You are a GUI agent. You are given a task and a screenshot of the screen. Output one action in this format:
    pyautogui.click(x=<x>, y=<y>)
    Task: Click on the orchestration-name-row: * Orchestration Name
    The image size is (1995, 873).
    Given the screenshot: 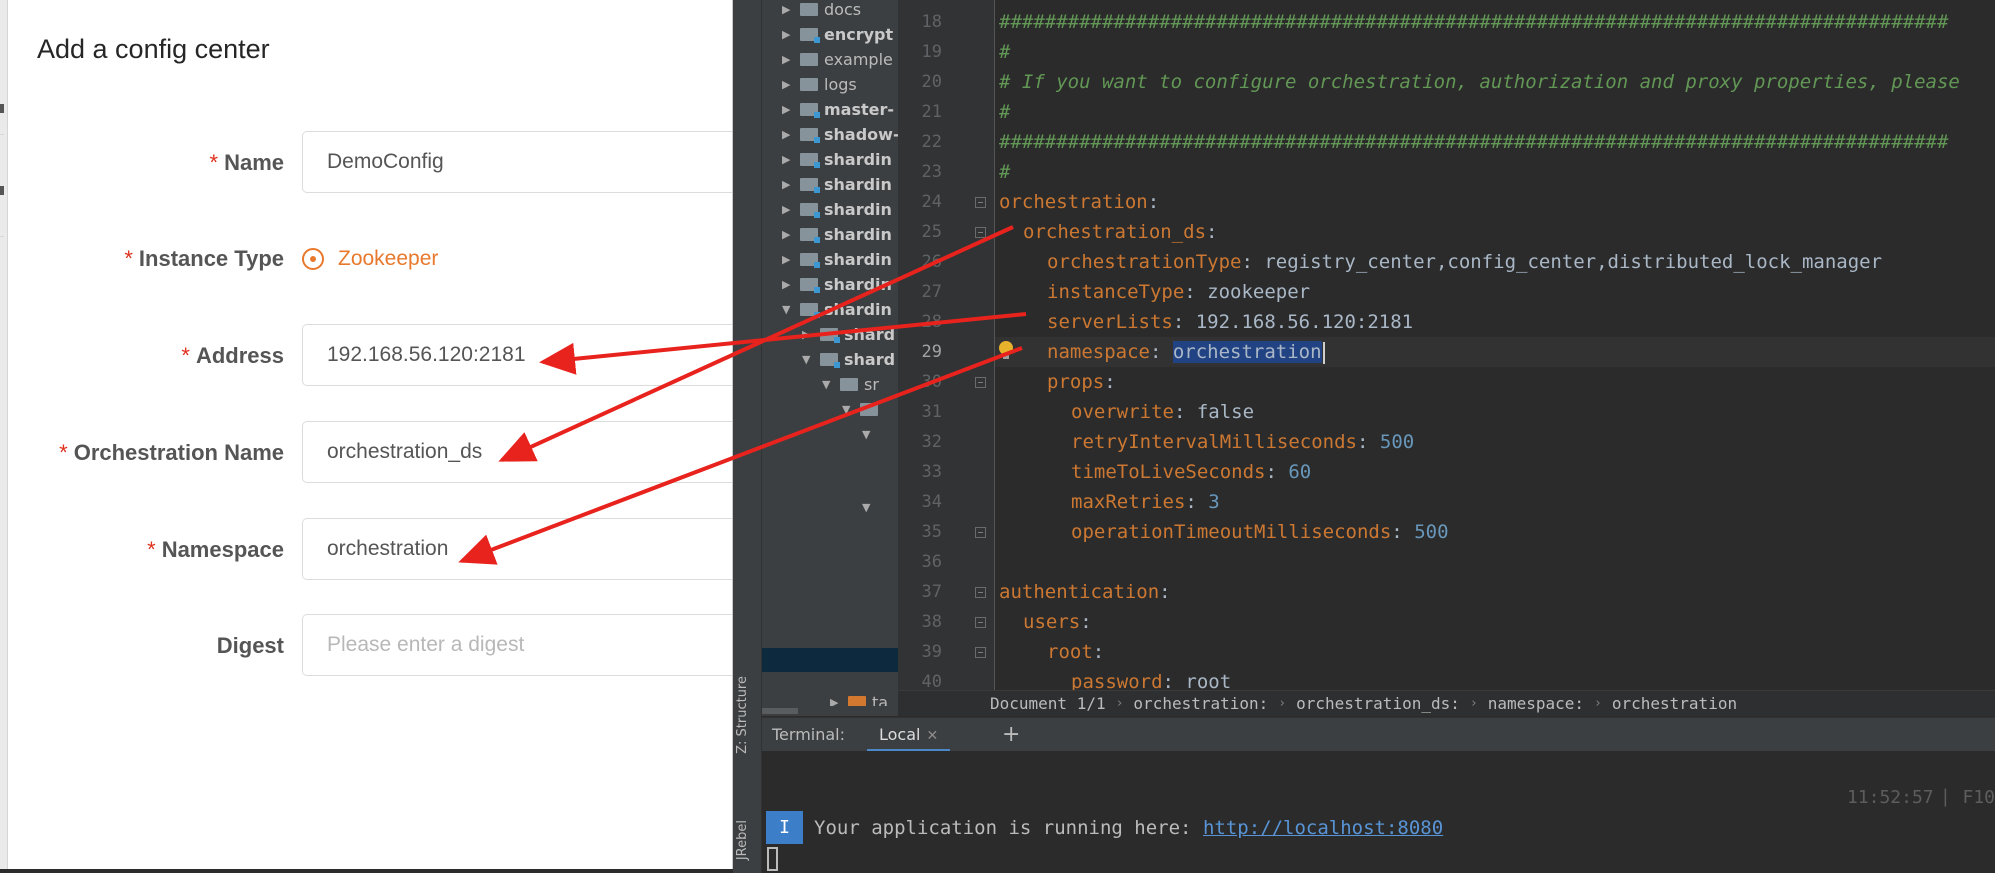 What is the action you would take?
    pyautogui.click(x=366, y=453)
    